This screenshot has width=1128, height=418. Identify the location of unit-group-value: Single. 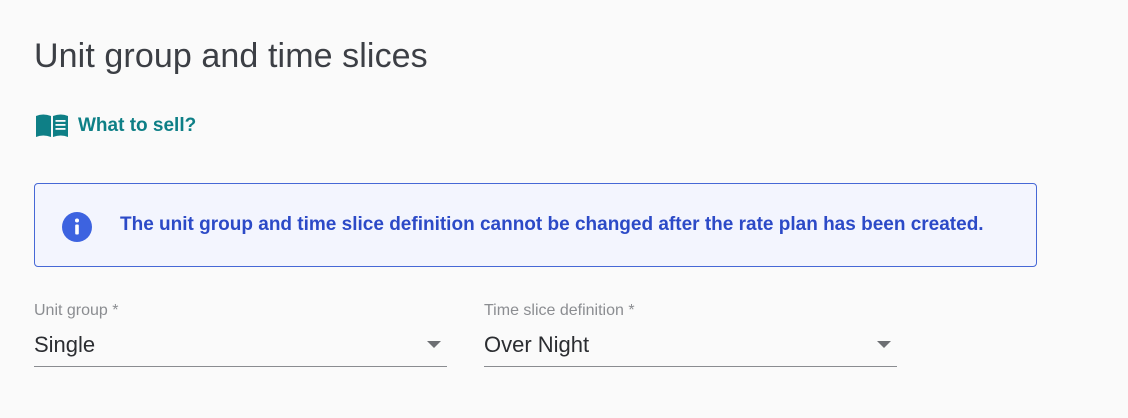
(65, 344).